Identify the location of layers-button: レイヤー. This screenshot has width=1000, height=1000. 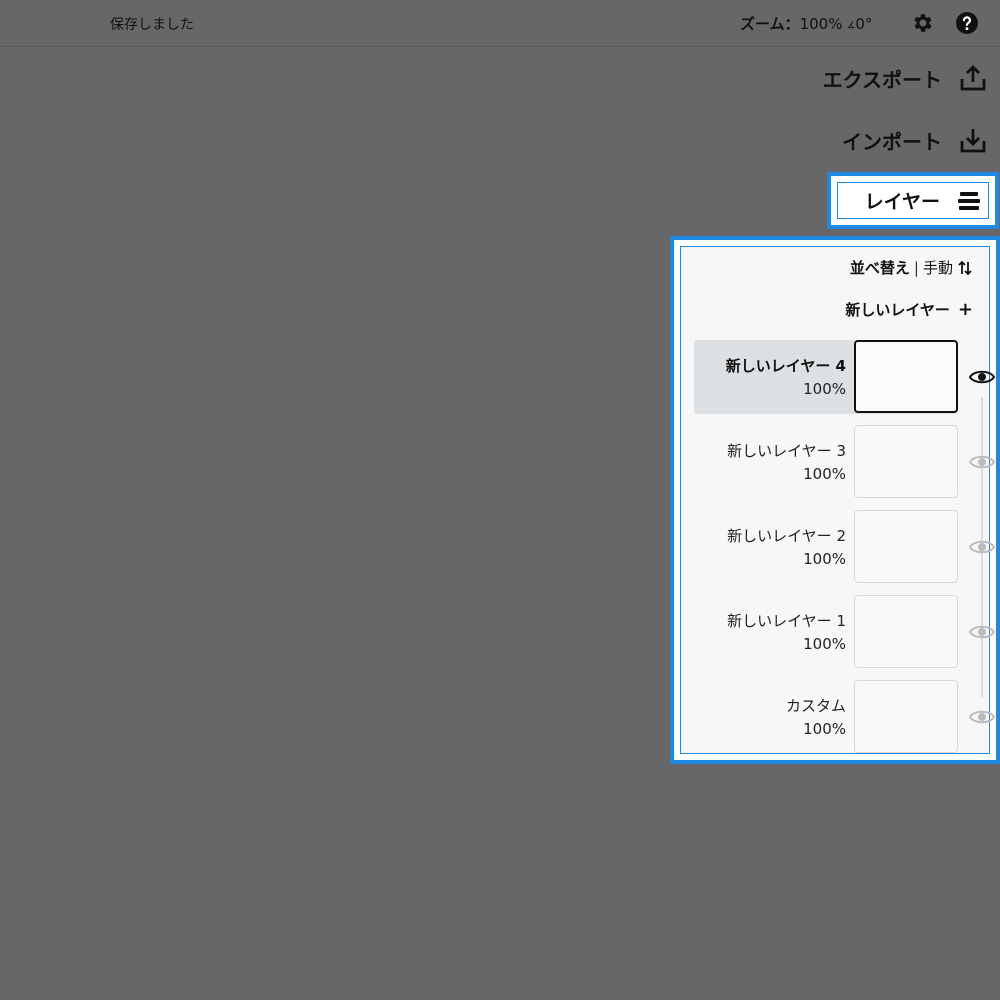
(913, 200).